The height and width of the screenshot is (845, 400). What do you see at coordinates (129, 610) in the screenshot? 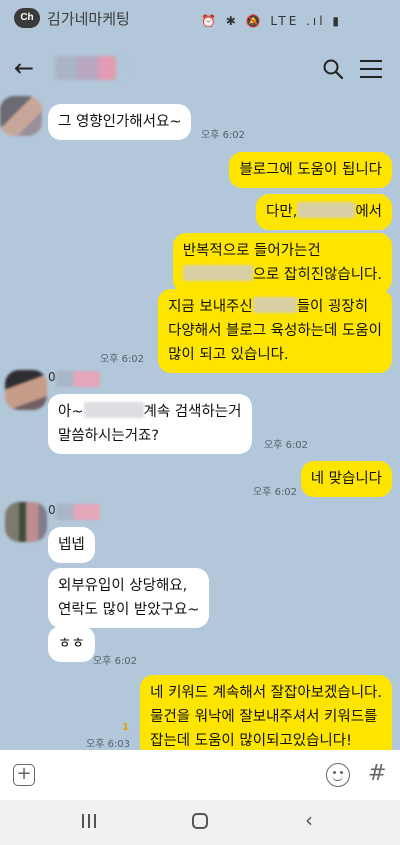
I see `message-line: 연락도 많이 받았구요~` at bounding box center [129, 610].